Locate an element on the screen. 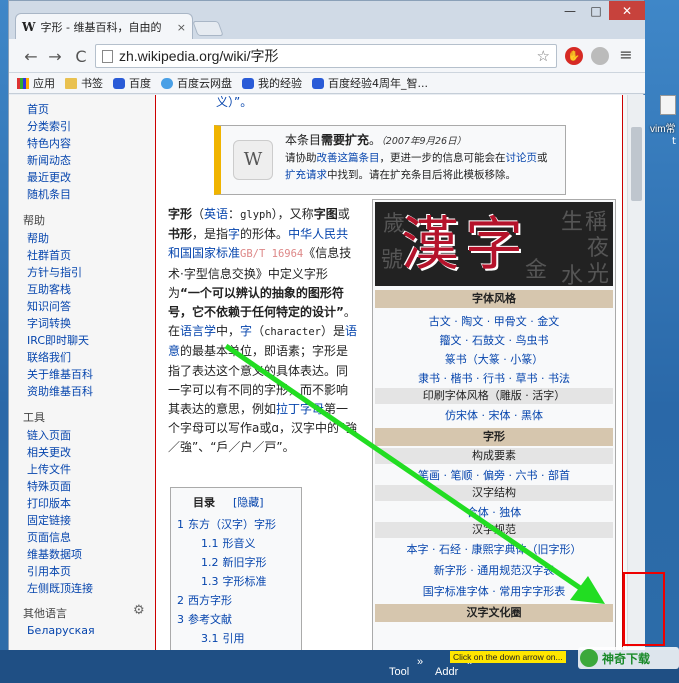  toc-item: 2 西方字形 is located at coordinates (204, 600).